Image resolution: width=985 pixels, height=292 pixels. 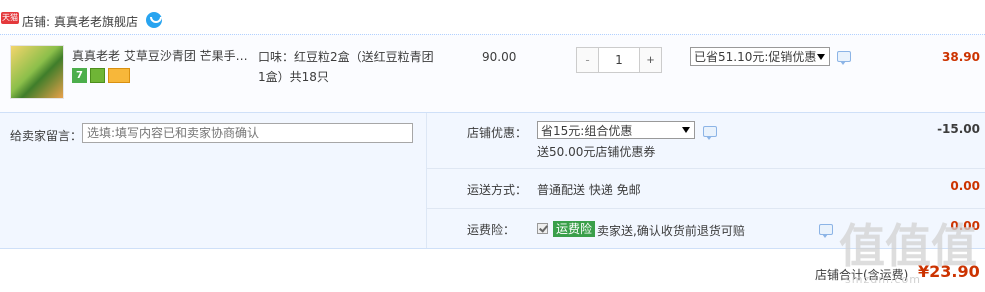 What do you see at coordinates (247, 133) in the screenshot?
I see `seller-message-input` at bounding box center [247, 133].